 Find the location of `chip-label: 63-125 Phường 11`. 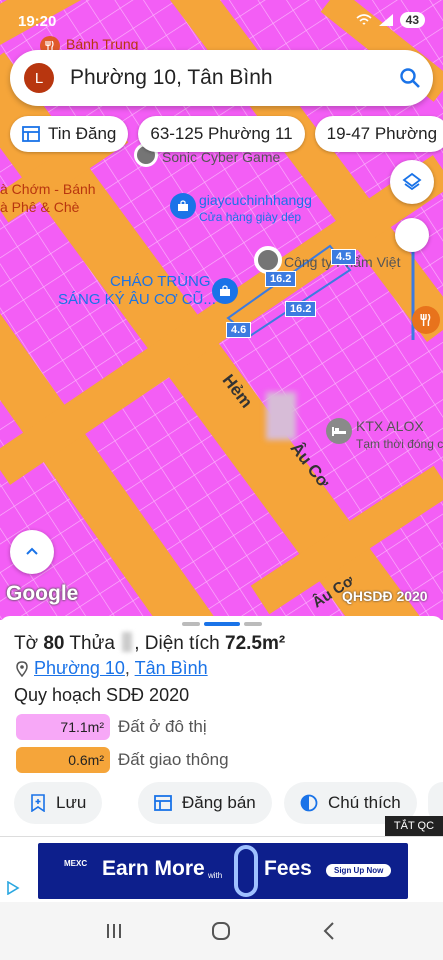

chip-label: 63-125 Phường 11 is located at coordinates (221, 133).